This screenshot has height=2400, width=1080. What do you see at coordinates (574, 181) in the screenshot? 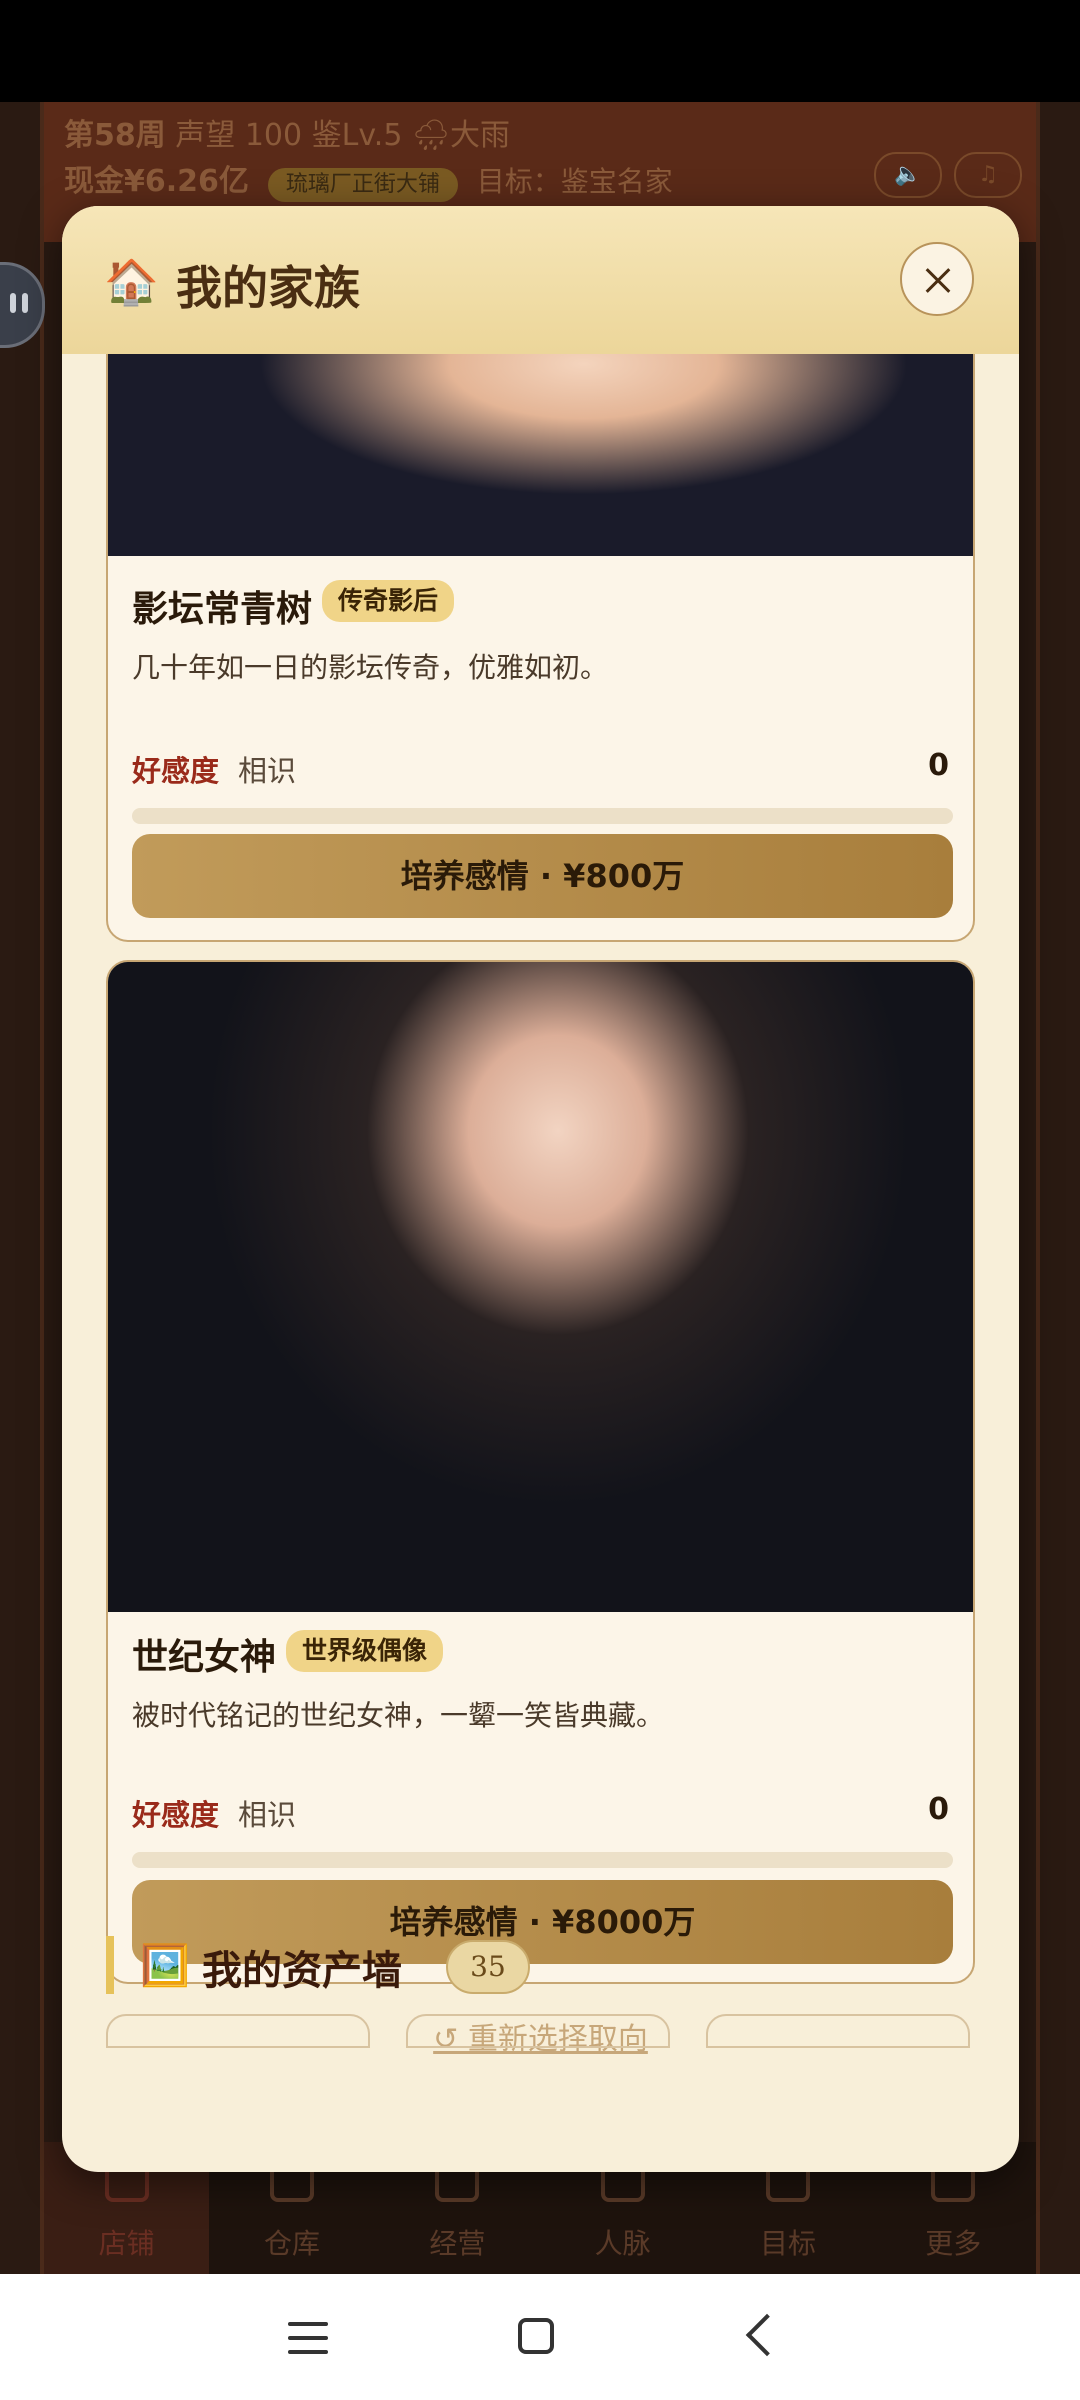
I see `goal-label: 目标：鉴宝名家` at bounding box center [574, 181].